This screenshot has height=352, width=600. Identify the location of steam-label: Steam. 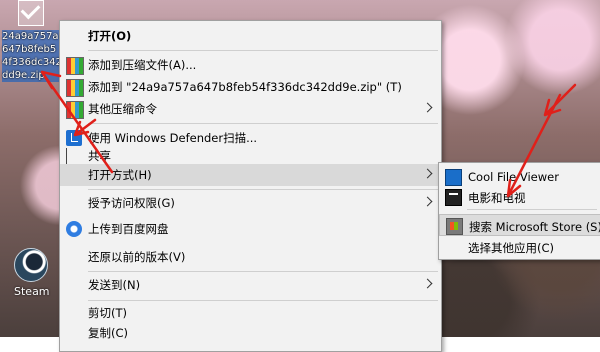
(32, 291).